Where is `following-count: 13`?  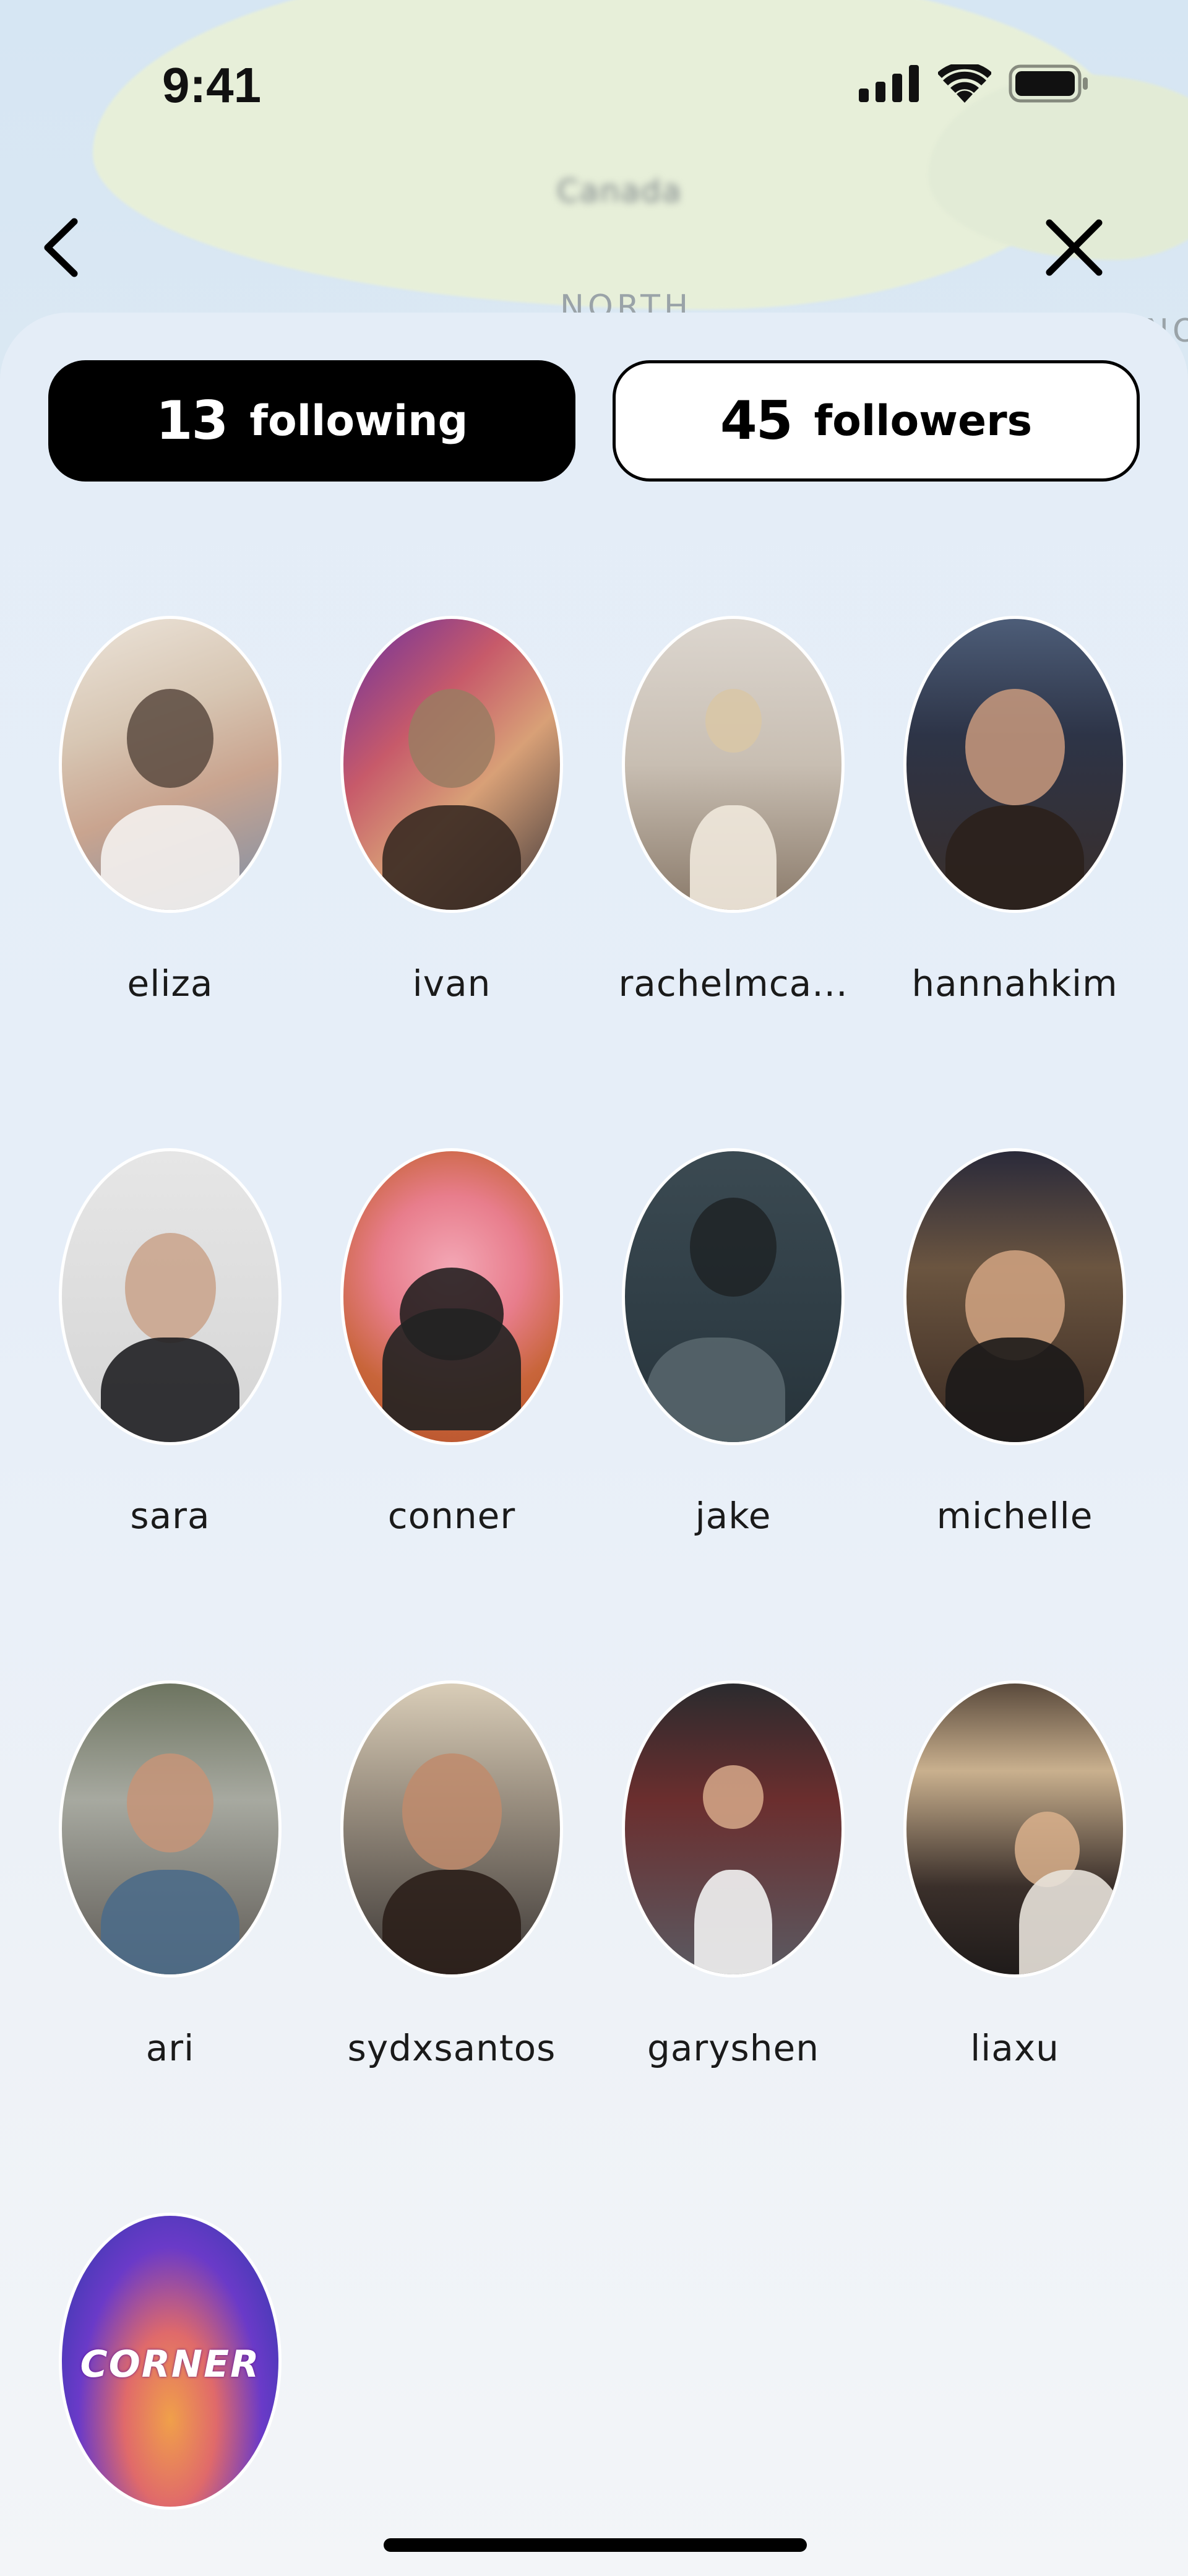 following-count: 13 is located at coordinates (192, 421).